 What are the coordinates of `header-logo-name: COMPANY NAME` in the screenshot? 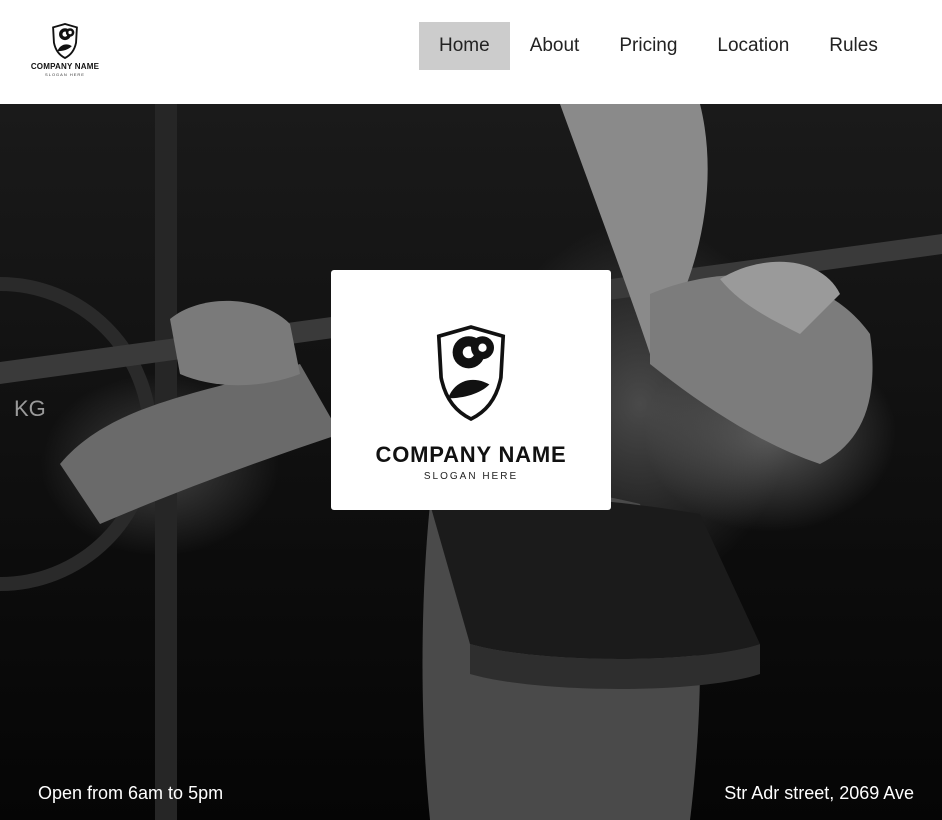 It's located at (65, 66).